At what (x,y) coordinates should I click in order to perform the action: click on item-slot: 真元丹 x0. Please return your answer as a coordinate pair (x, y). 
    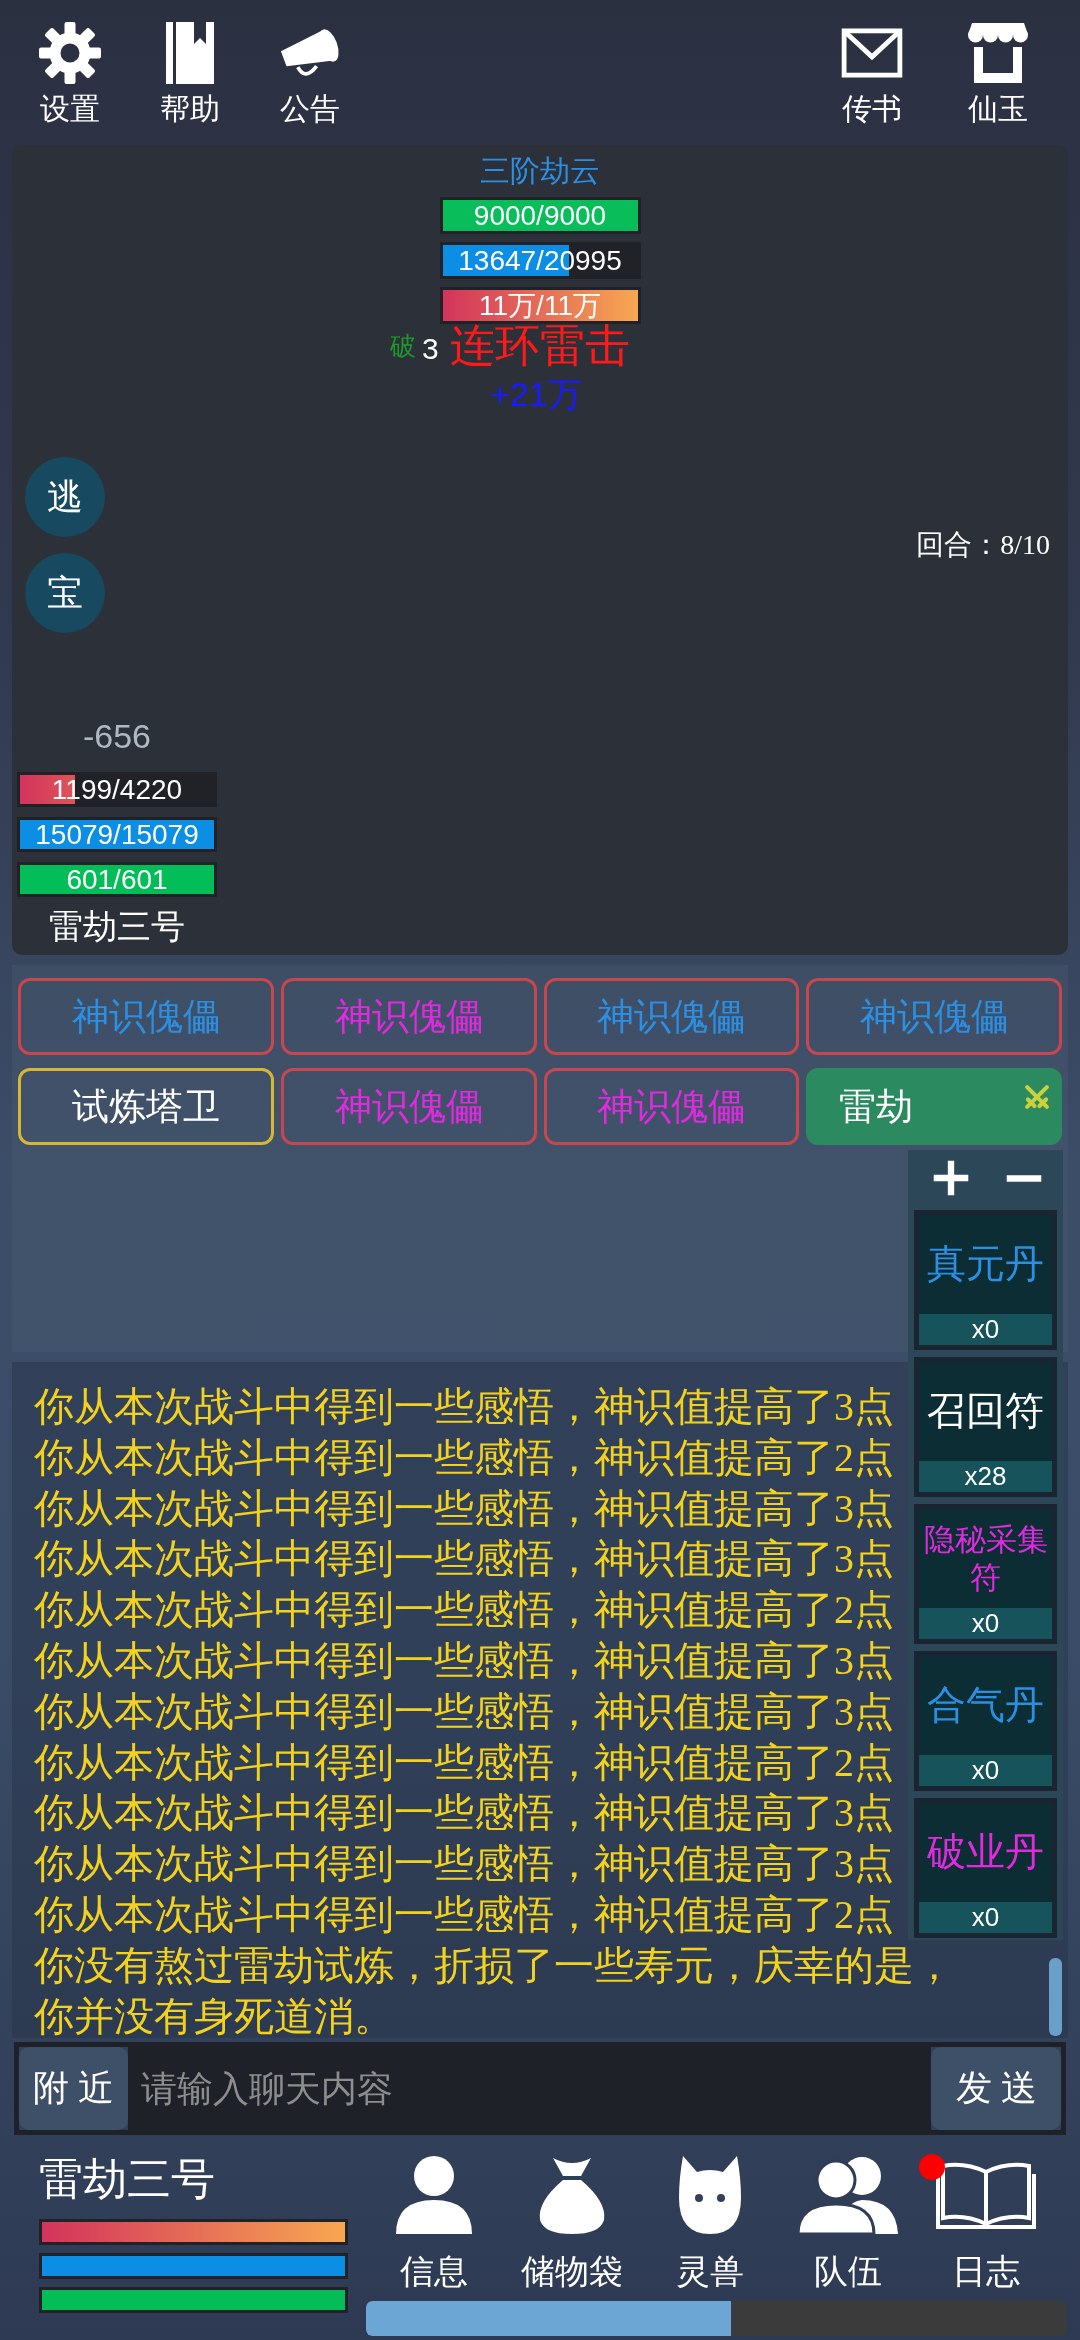
    Looking at the image, I should click on (985, 1280).